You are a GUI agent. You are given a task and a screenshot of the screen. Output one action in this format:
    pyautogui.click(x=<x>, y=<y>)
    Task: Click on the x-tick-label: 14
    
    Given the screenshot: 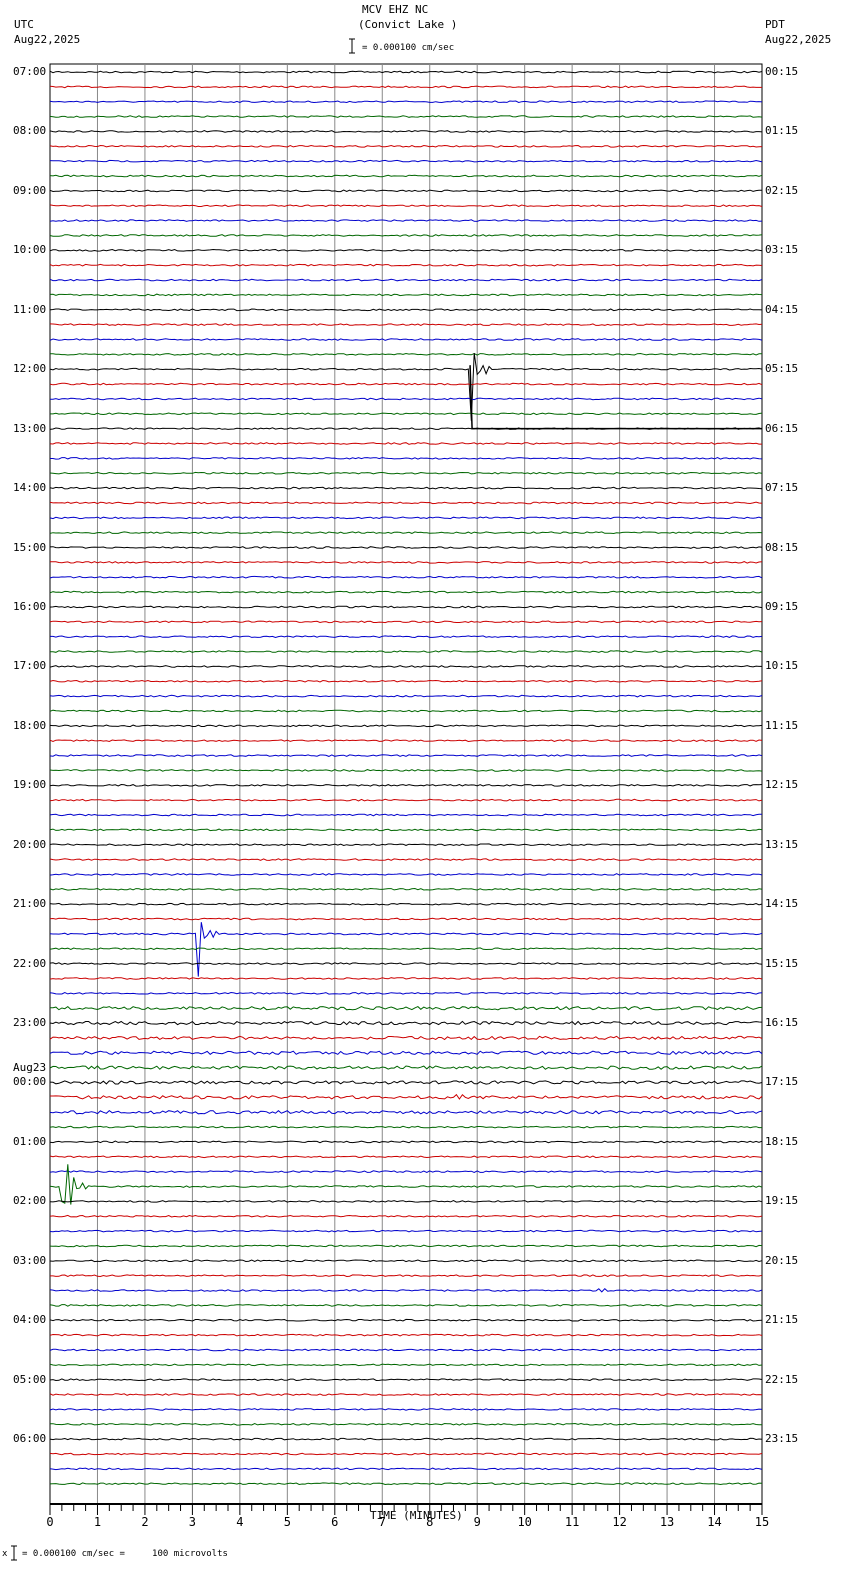 What is the action you would take?
    pyautogui.click(x=714, y=1522)
    